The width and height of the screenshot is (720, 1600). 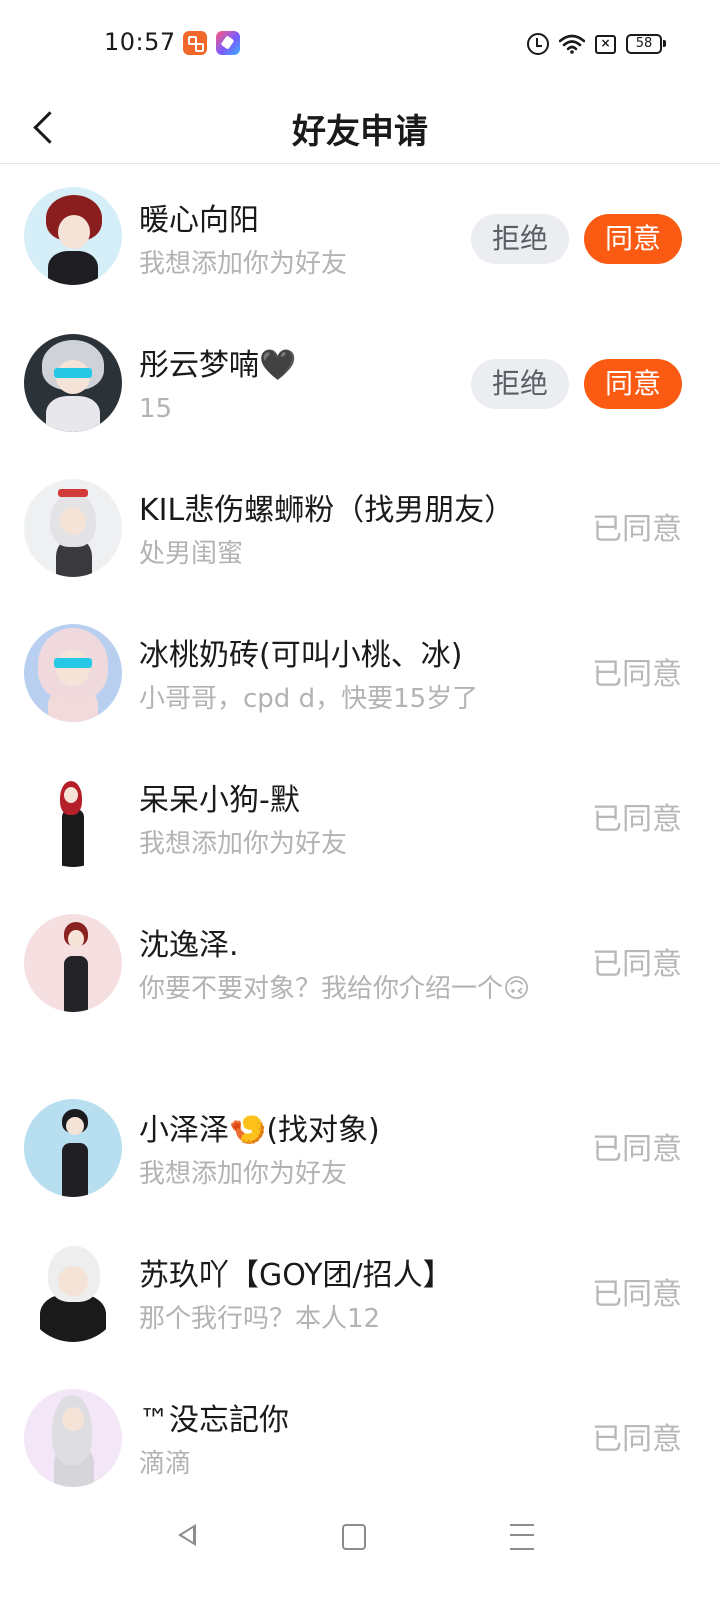 I want to click on request-name: 冰桃奶砖(可叫小桃、冰), so click(x=301, y=655).